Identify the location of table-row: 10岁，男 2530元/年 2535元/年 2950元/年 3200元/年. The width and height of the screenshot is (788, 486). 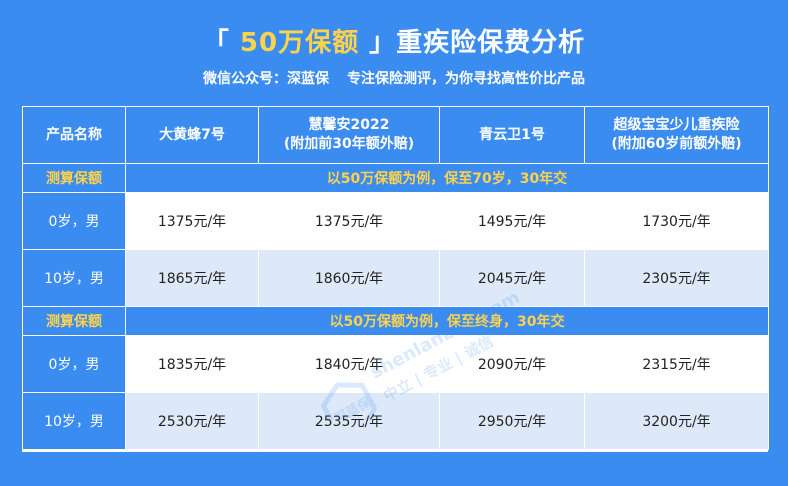
(395, 421).